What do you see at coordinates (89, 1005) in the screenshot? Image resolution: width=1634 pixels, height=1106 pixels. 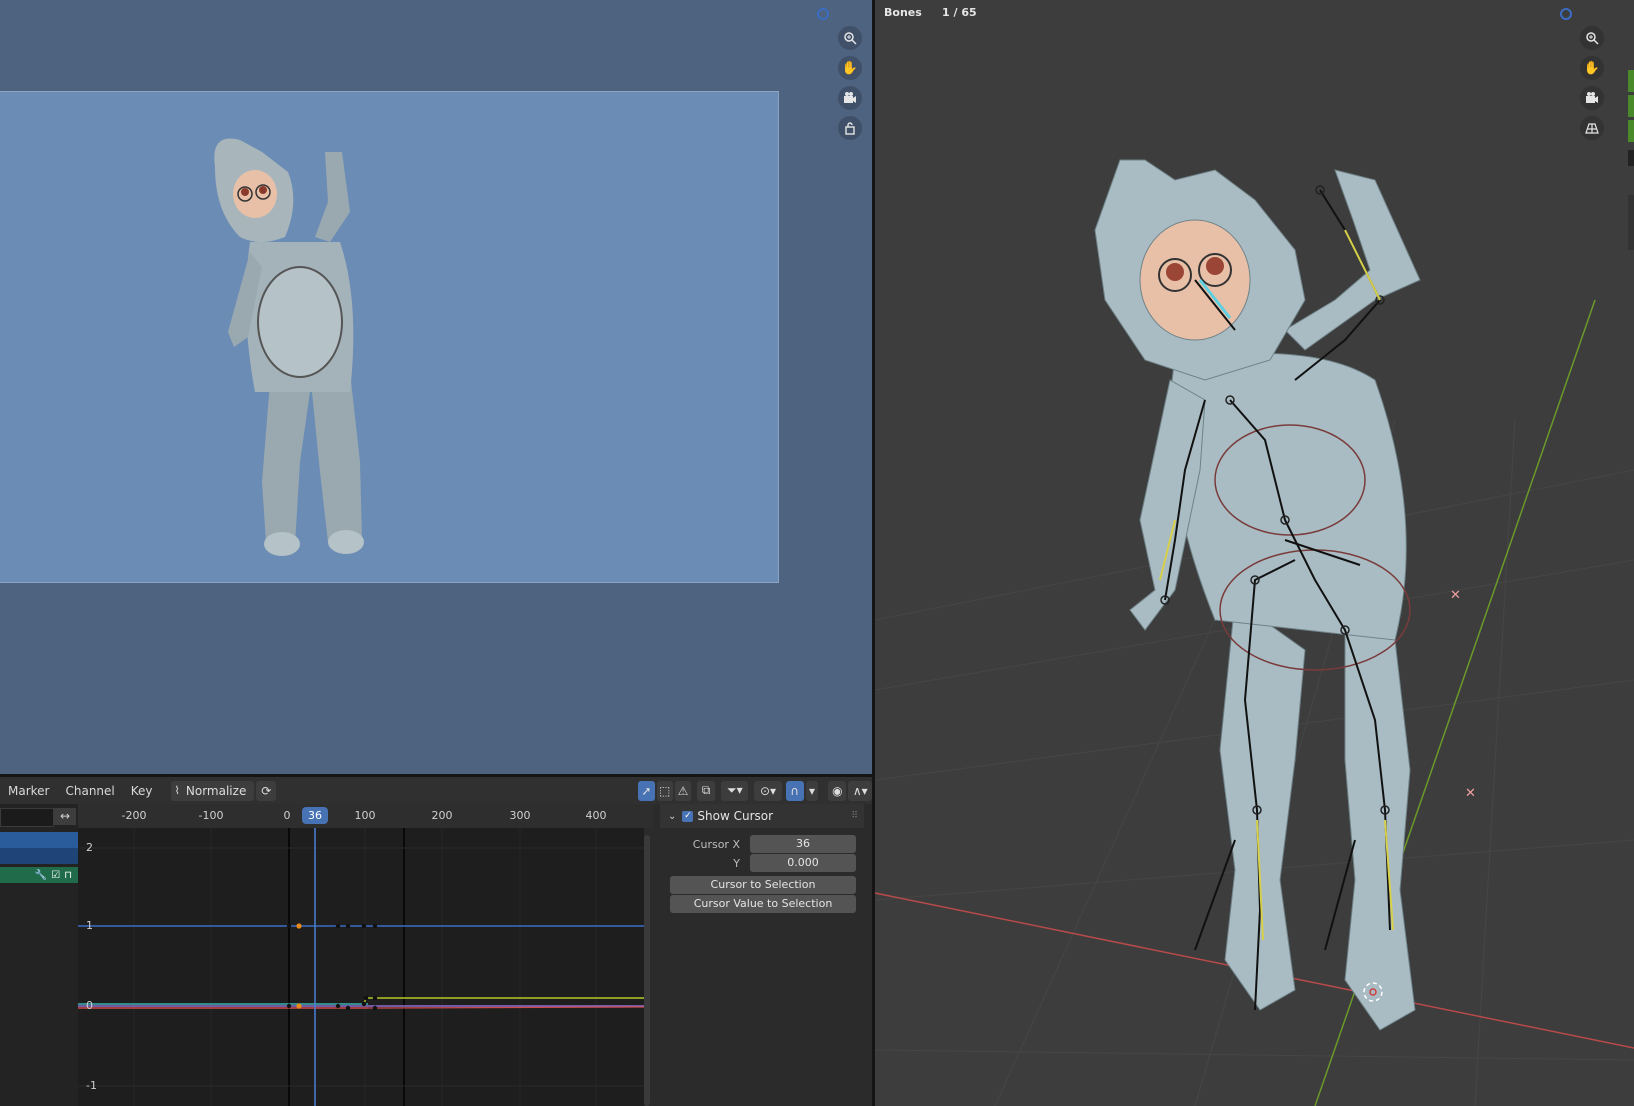 I see `y-axis-label: 0` at bounding box center [89, 1005].